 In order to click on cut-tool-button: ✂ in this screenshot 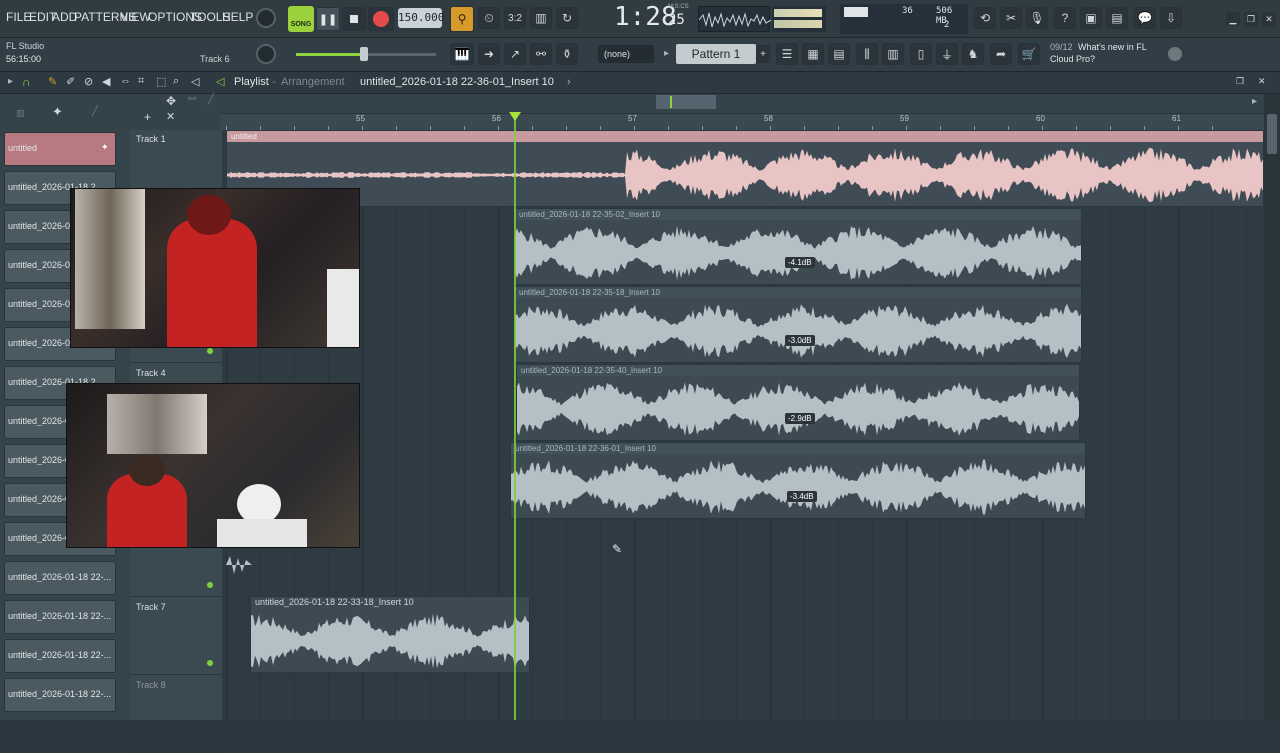, I will do `click(1011, 18)`.